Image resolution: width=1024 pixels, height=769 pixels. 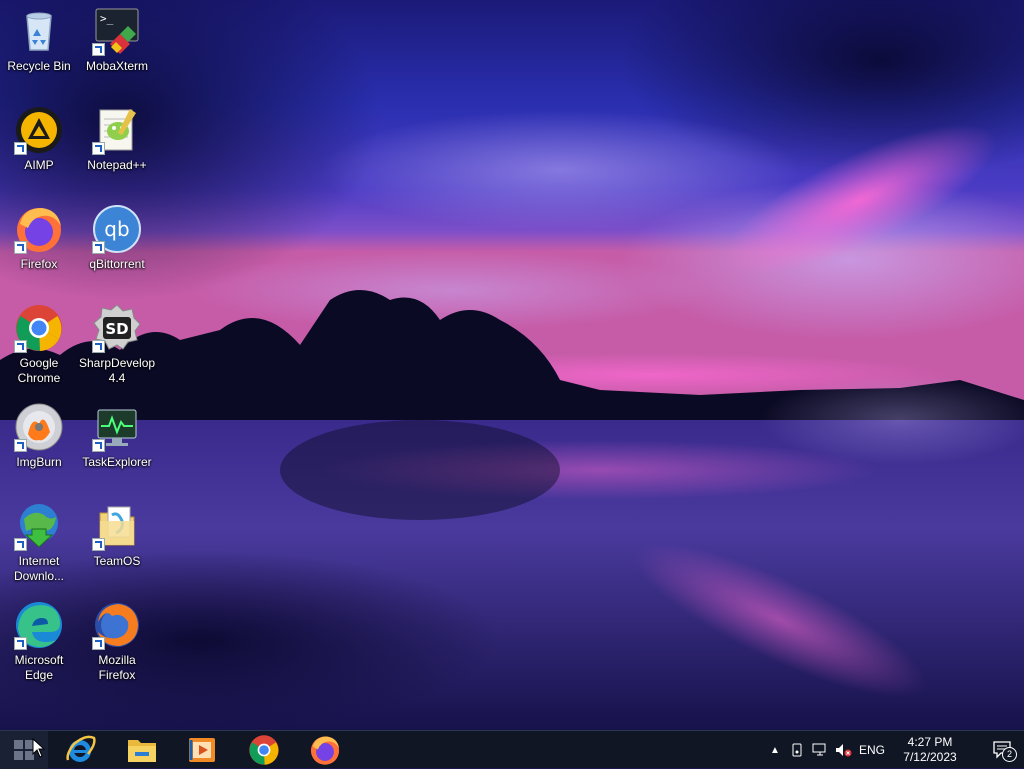 I want to click on clock-date: 7/12/2023, so click(x=930, y=757).